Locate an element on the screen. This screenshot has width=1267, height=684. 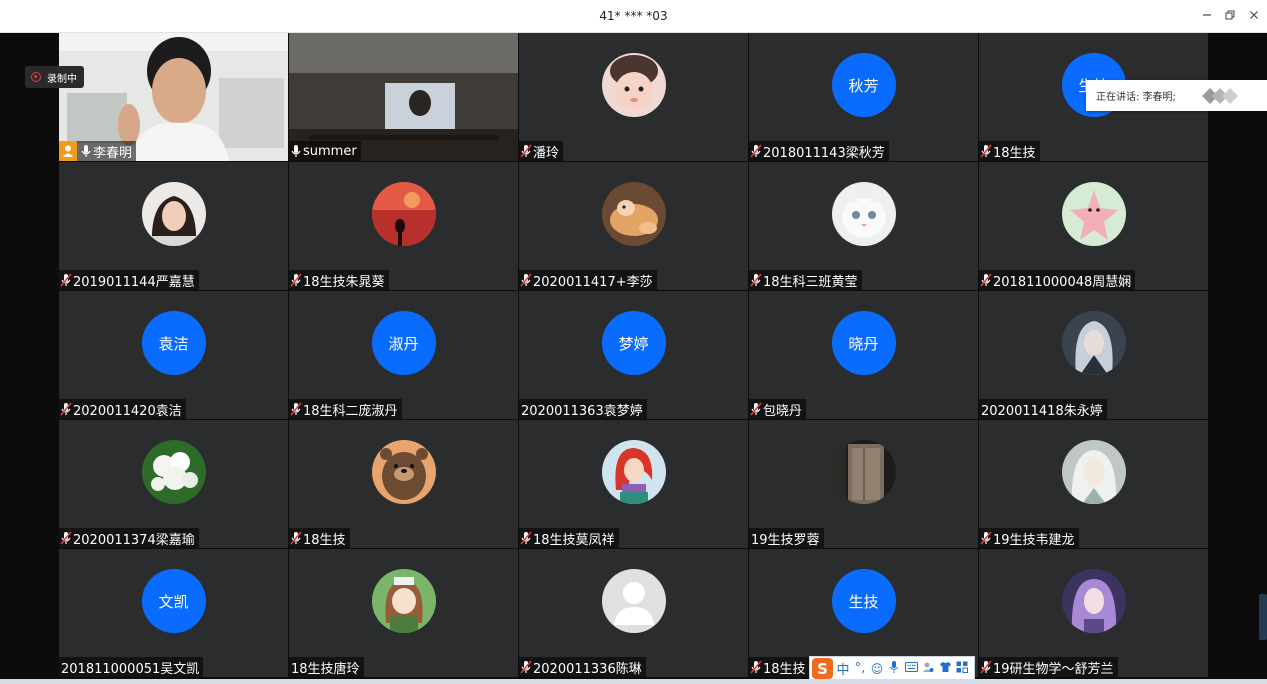
participant-name: 18生科三班黄莹 is located at coordinates (810, 282).